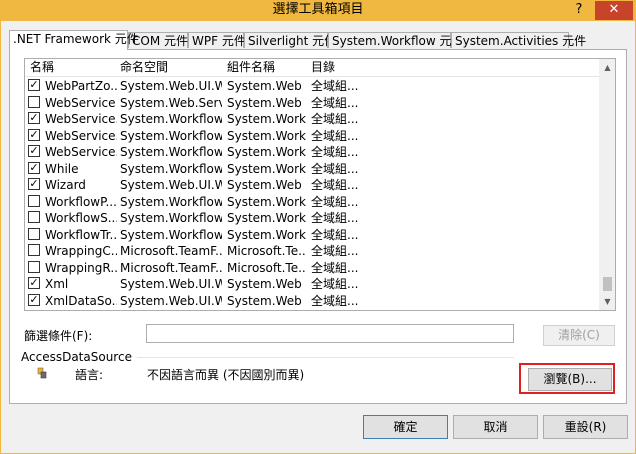  What do you see at coordinates (607, 301) in the screenshot?
I see `scroll-down-arrow-icon: ▼` at bounding box center [607, 301].